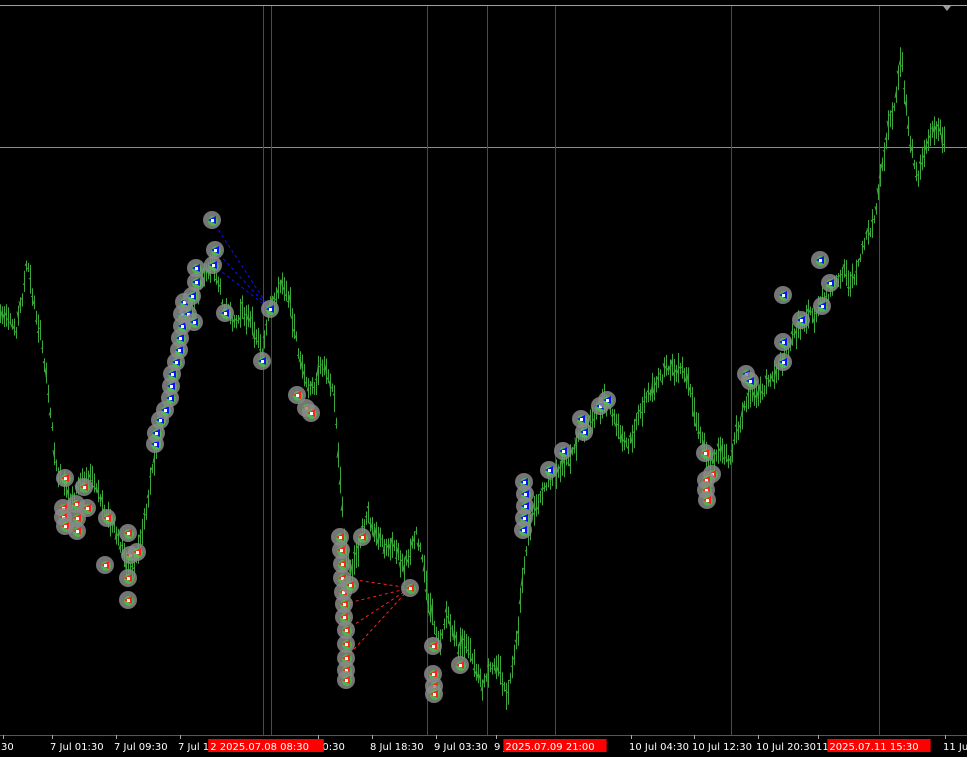 The image size is (967, 757). What do you see at coordinates (549, 747) in the screenshot?
I see `highlight-time-label: 2025.07.09 21:00` at bounding box center [549, 747].